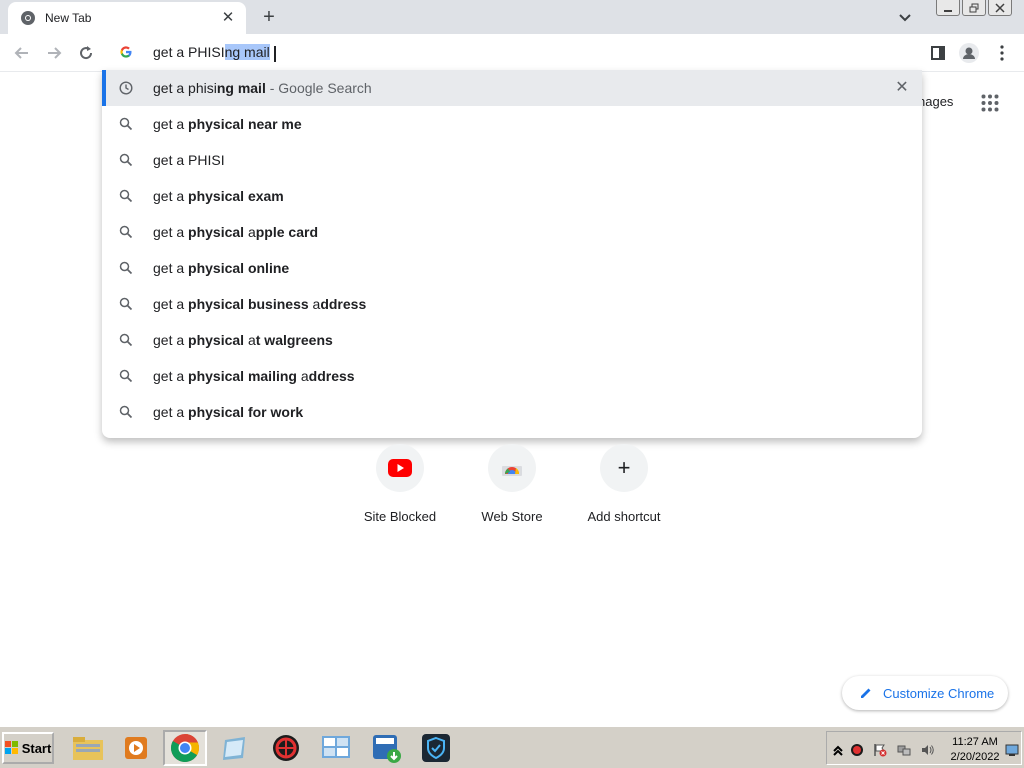 The width and height of the screenshot is (1024, 768). I want to click on back-button, so click(22, 53).